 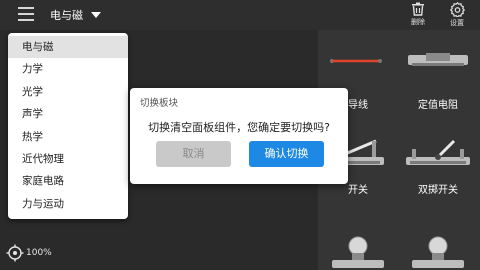 What do you see at coordinates (418, 9) in the screenshot?
I see `trash-icon` at bounding box center [418, 9].